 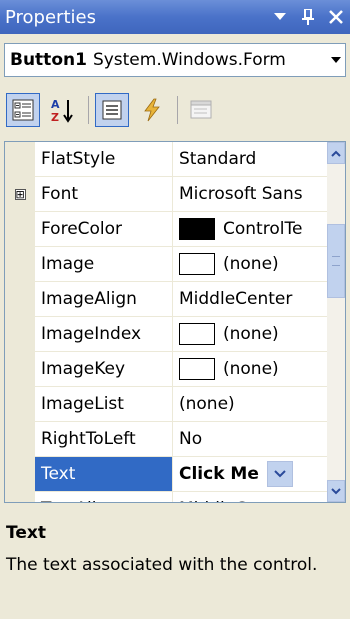 I want to click on property-name: Text, so click(x=104, y=474).